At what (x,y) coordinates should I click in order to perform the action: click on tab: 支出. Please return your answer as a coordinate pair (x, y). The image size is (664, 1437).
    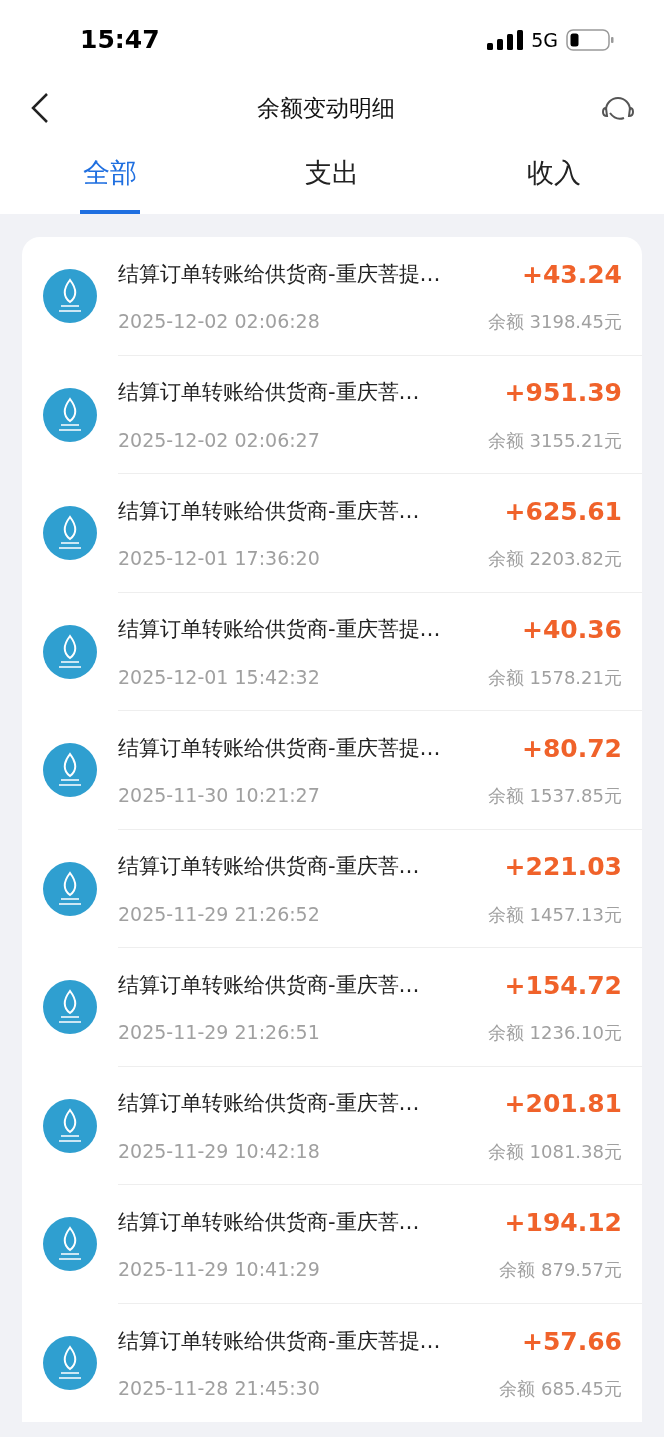
    Looking at the image, I should click on (332, 175).